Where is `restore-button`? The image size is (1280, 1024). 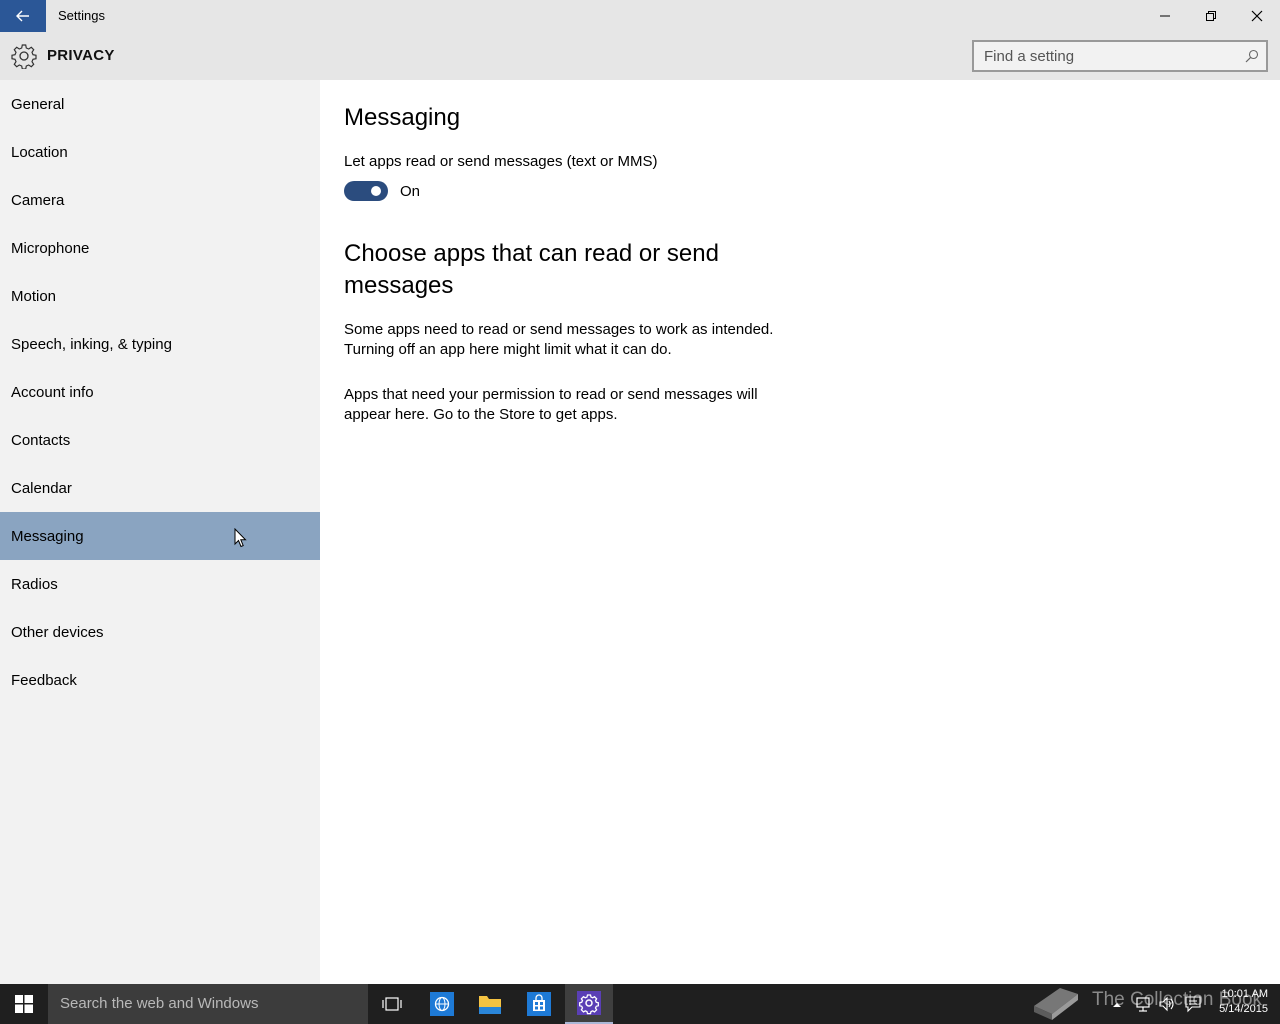 restore-button is located at coordinates (1211, 16).